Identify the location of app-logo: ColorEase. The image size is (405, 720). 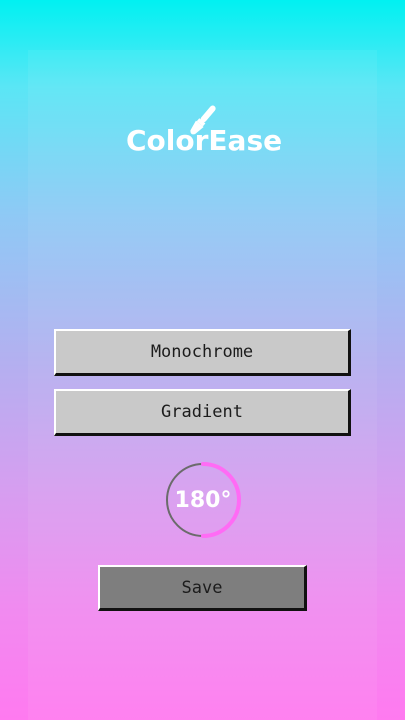
(204, 140).